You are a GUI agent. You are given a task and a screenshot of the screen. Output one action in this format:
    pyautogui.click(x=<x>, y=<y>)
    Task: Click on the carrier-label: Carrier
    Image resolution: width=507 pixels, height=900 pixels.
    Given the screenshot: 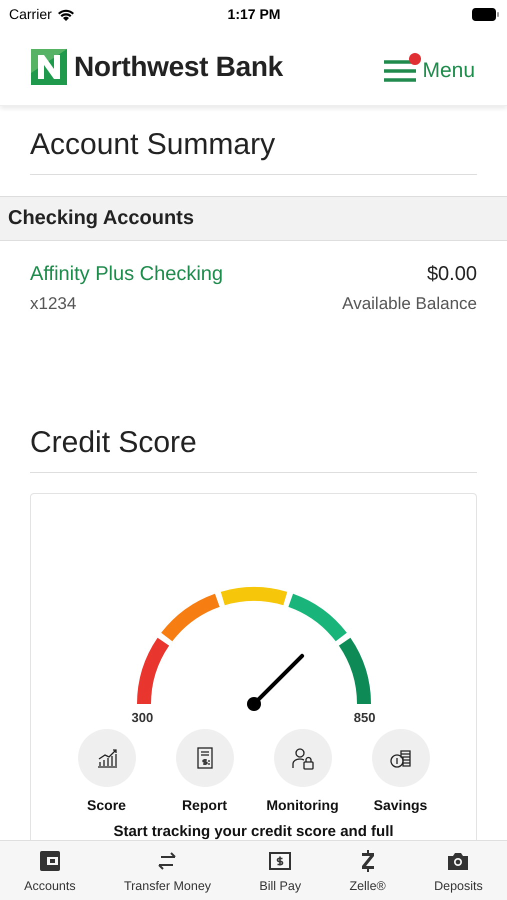 What is the action you would take?
    pyautogui.click(x=30, y=14)
    